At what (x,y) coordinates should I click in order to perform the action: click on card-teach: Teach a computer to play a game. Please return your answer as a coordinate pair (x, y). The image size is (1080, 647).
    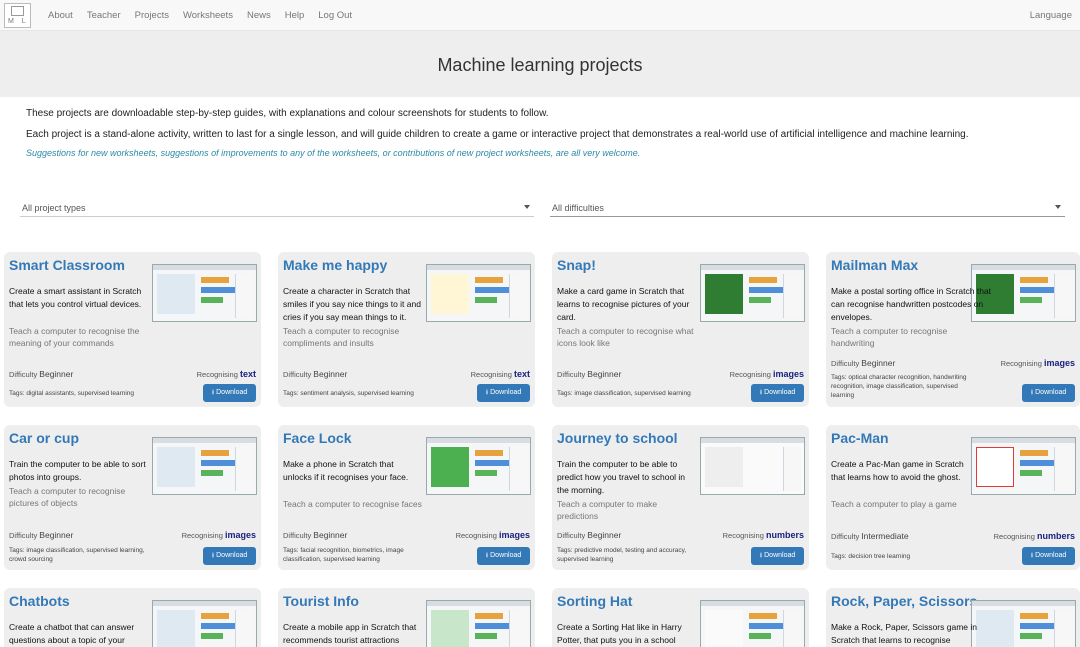
    Looking at the image, I should click on (894, 504).